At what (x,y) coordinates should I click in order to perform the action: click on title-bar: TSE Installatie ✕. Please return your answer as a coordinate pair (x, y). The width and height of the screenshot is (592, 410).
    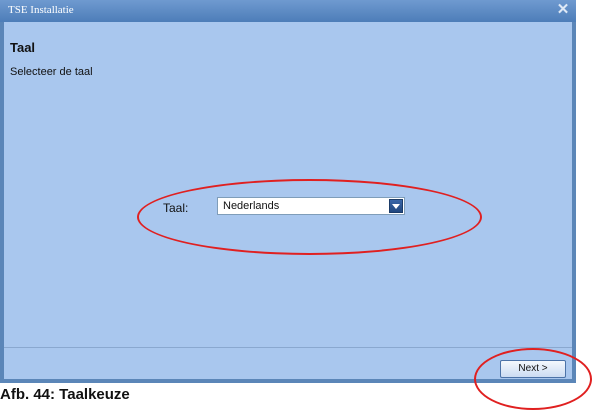
    Looking at the image, I should click on (288, 11).